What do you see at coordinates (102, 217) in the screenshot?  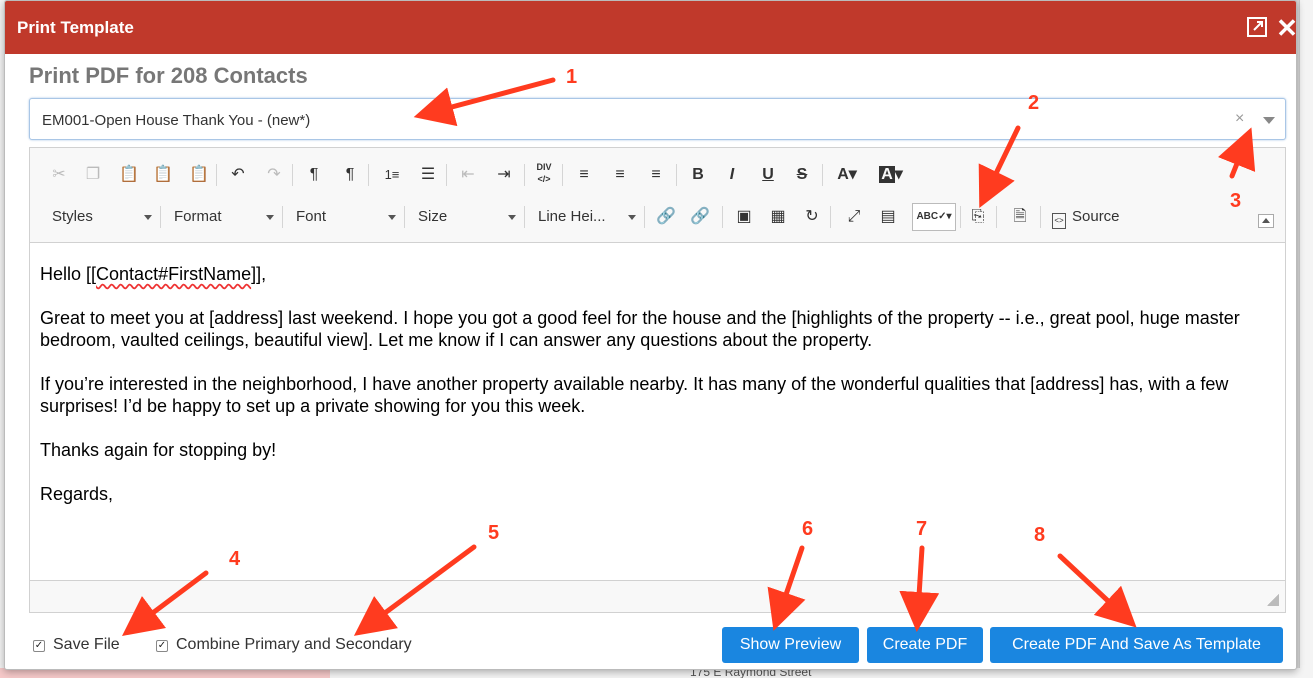 I see `styles-dropdown: Styles` at bounding box center [102, 217].